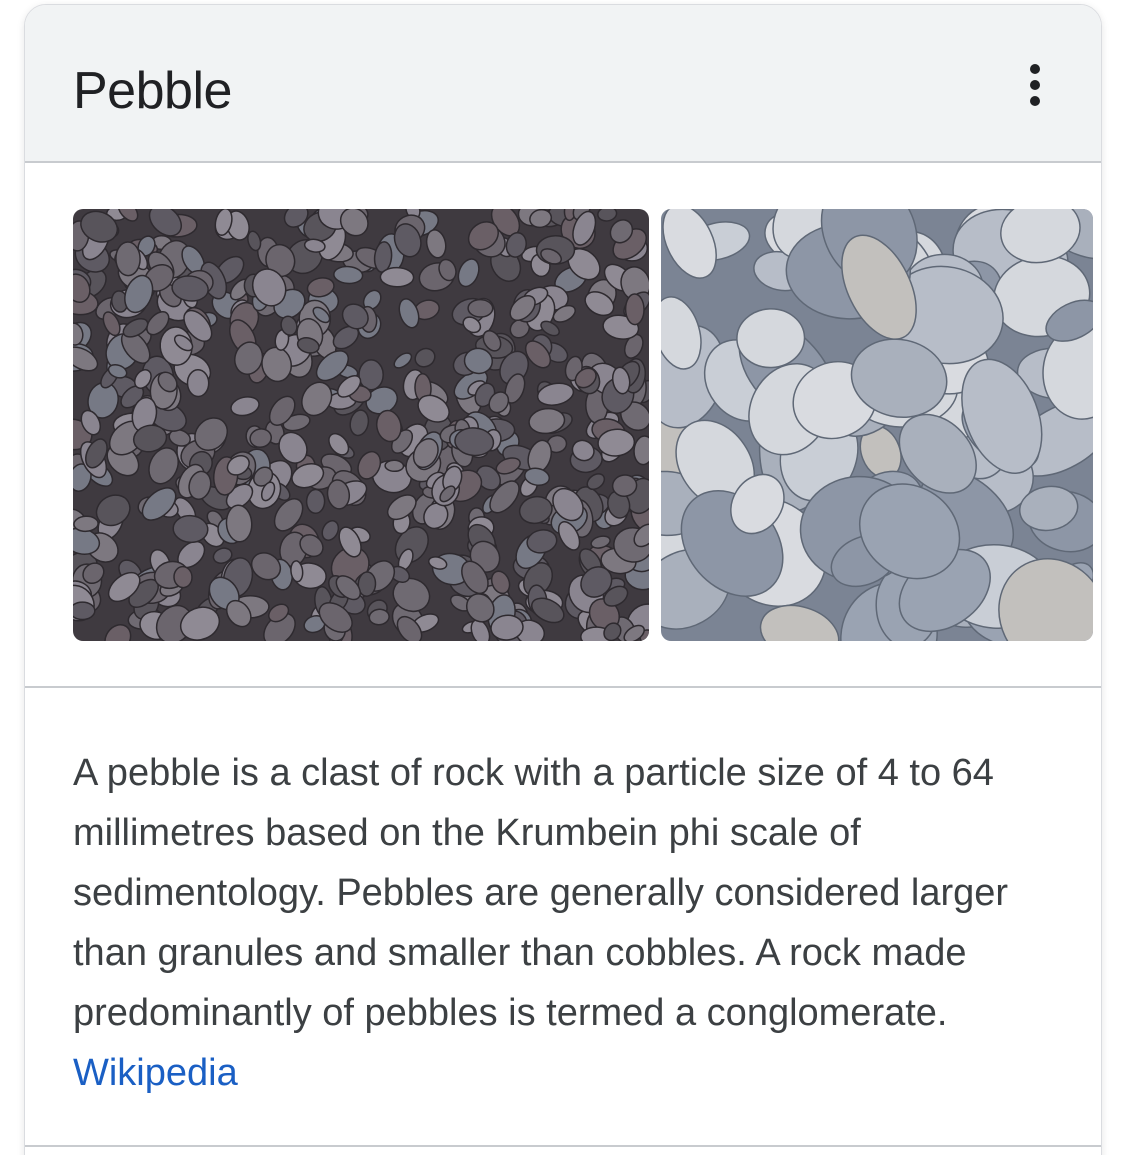 This screenshot has width=1125, height=1155. I want to click on more-options-button, so click(1035, 85).